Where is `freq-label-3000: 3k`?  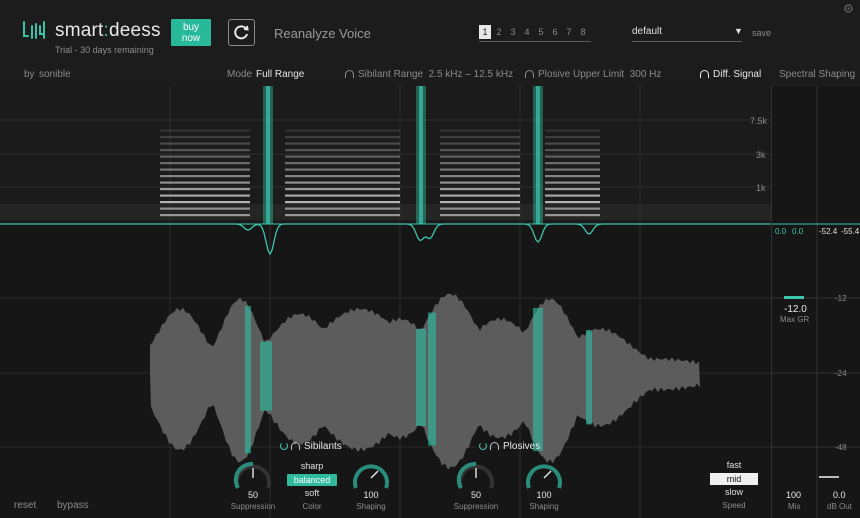 freq-label-3000: 3k is located at coordinates (761, 155).